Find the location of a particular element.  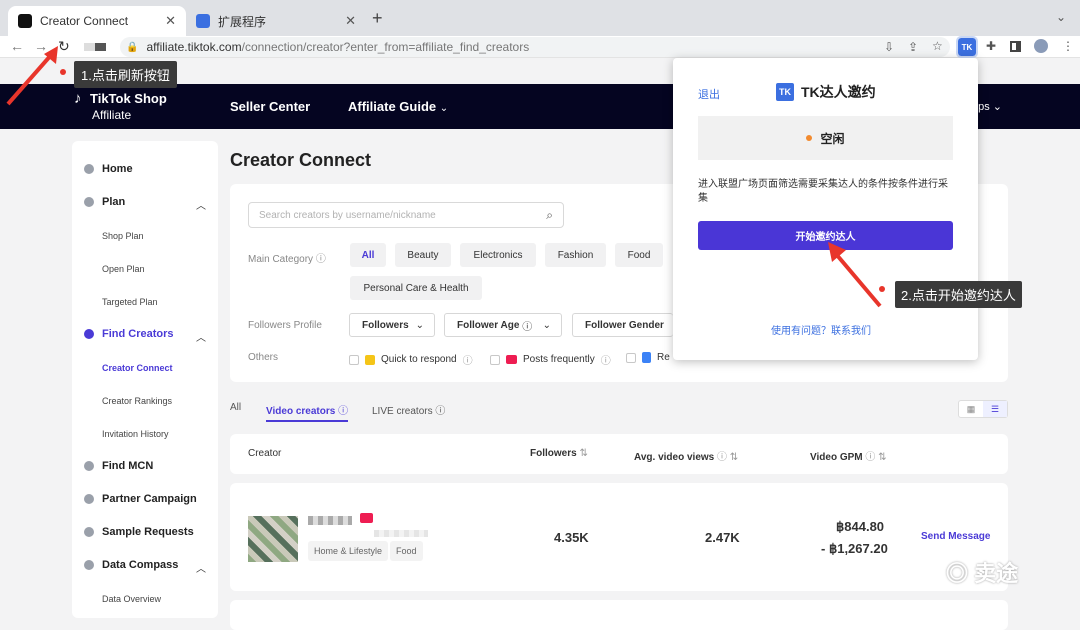

column-avg-video-views: Avg. video views ⓘ ⇅ is located at coordinates (686, 455).